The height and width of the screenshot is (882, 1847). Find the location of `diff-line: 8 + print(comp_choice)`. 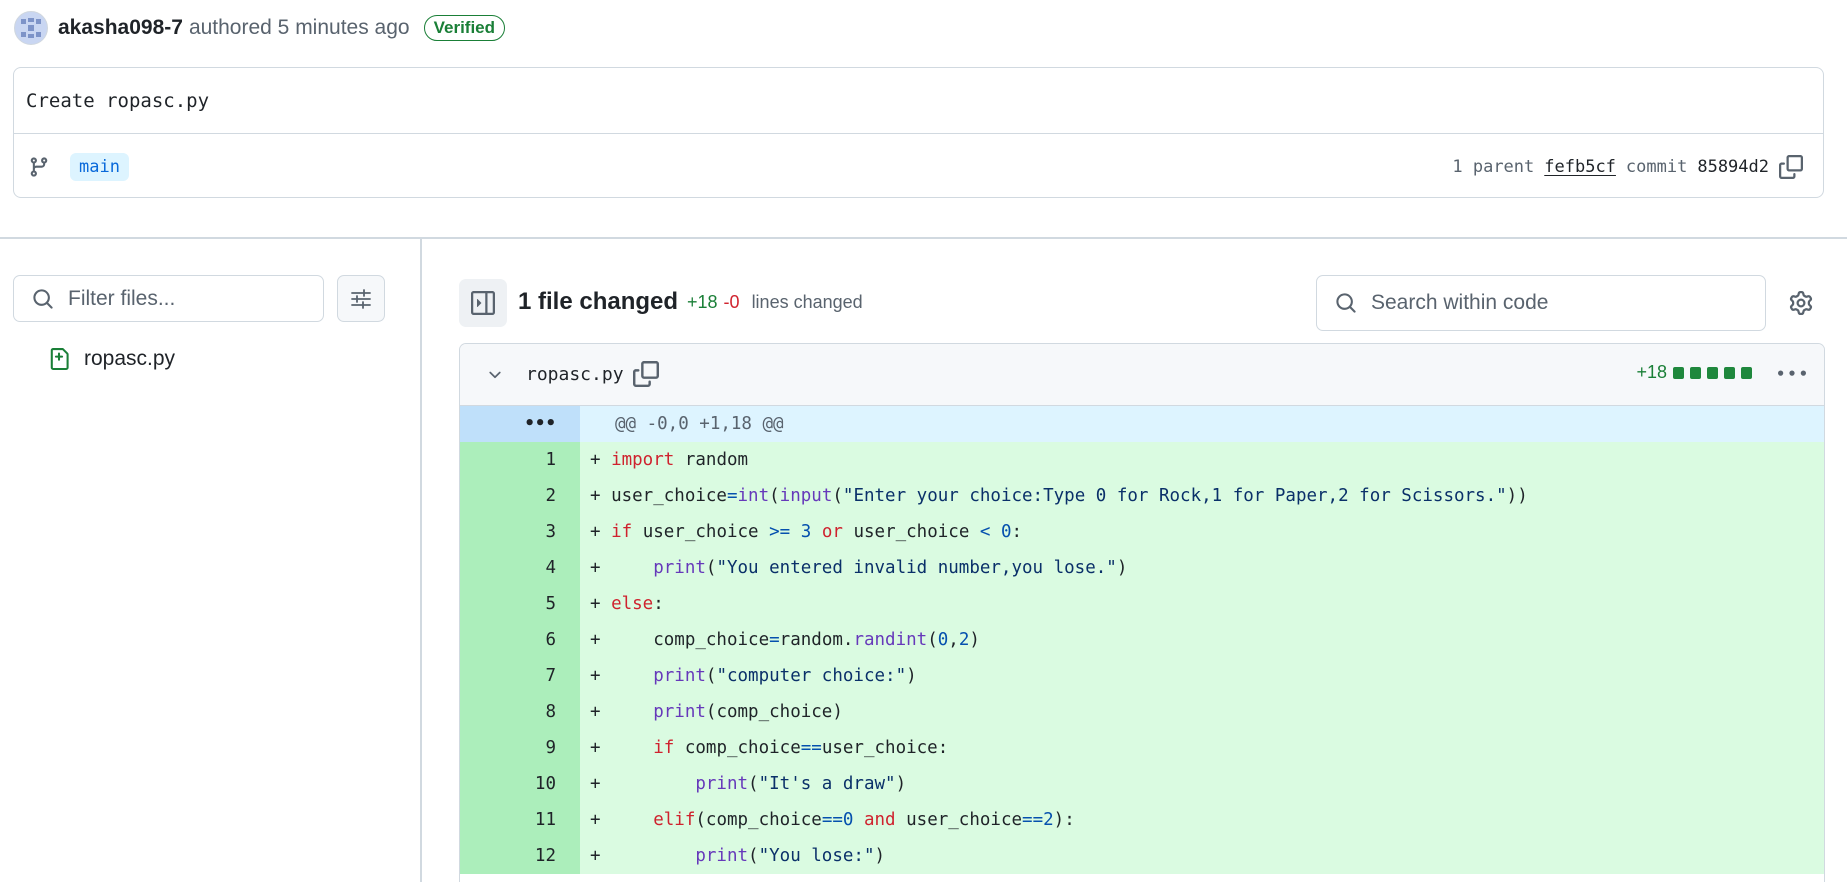

diff-line: 8 + print(comp_choice) is located at coordinates (1142, 712).